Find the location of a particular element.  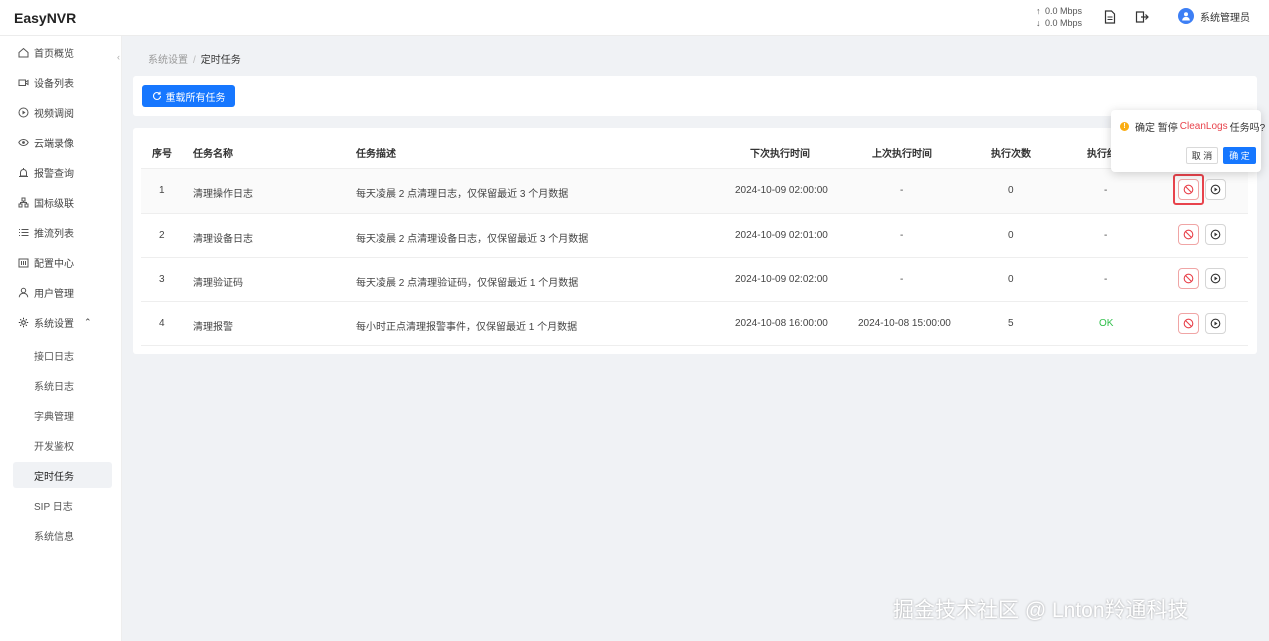

sidebar-item-settings: 系统设置 ⌃ is located at coordinates (67, 322).